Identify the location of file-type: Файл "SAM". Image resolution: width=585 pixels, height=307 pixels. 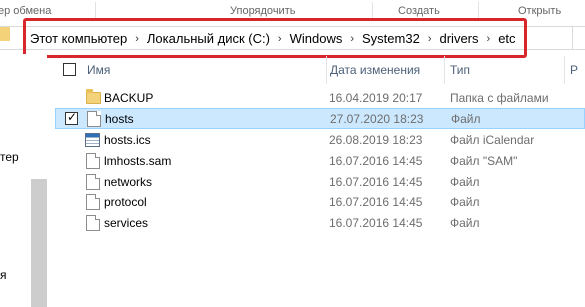
(484, 161).